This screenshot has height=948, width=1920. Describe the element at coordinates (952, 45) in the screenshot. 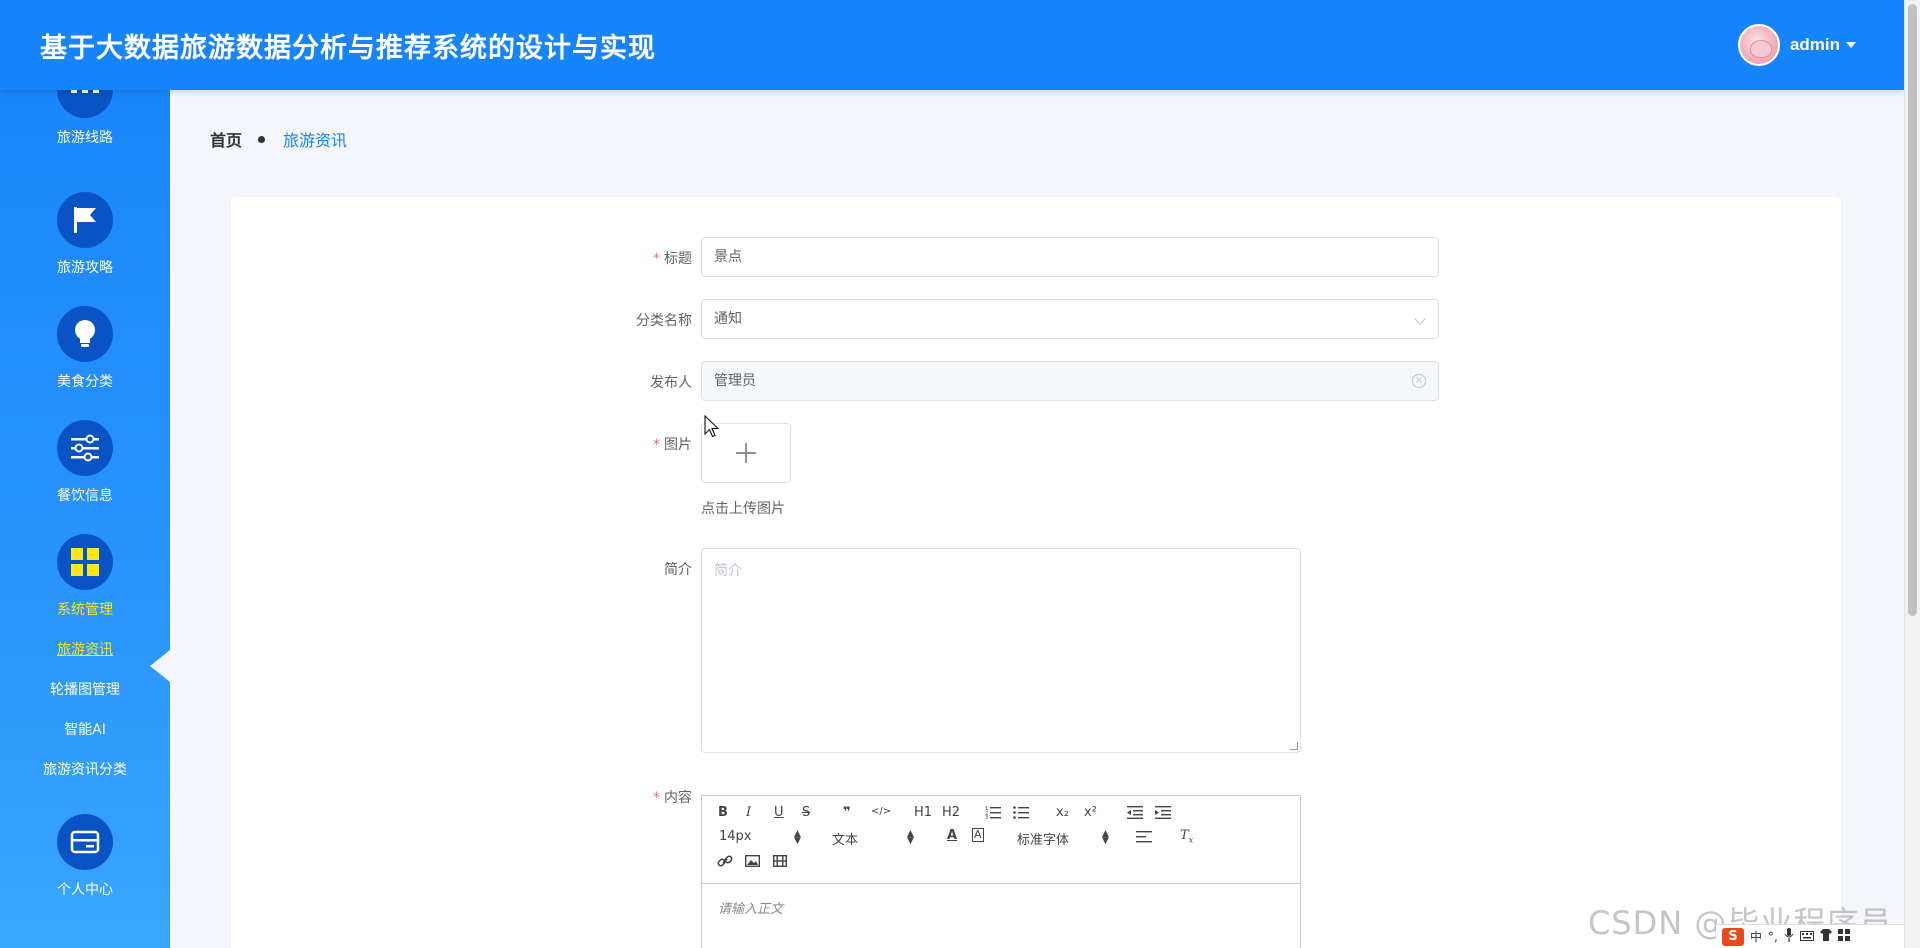

I see `top-header: 基于大数据旅游数据分析与推荐系统的设计与实现 admin` at that location.